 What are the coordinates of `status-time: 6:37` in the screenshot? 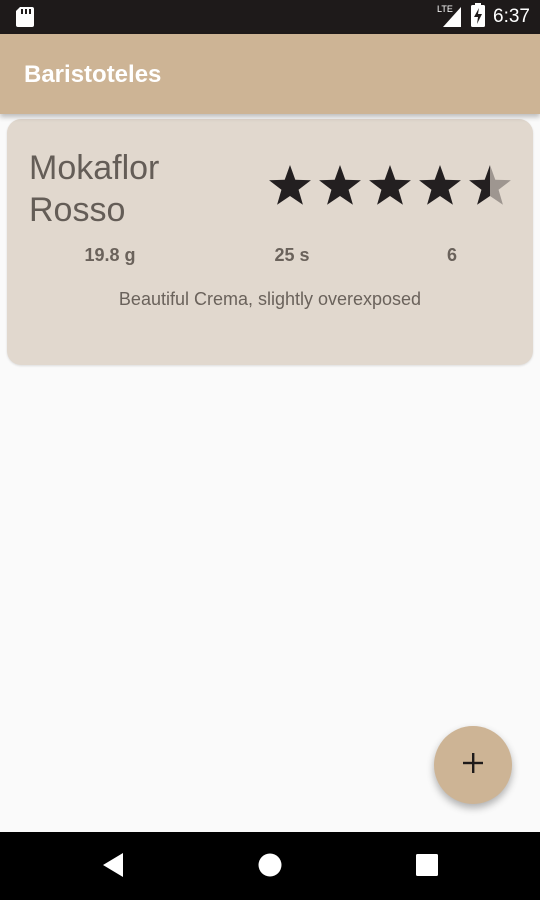 It's located at (511, 16).